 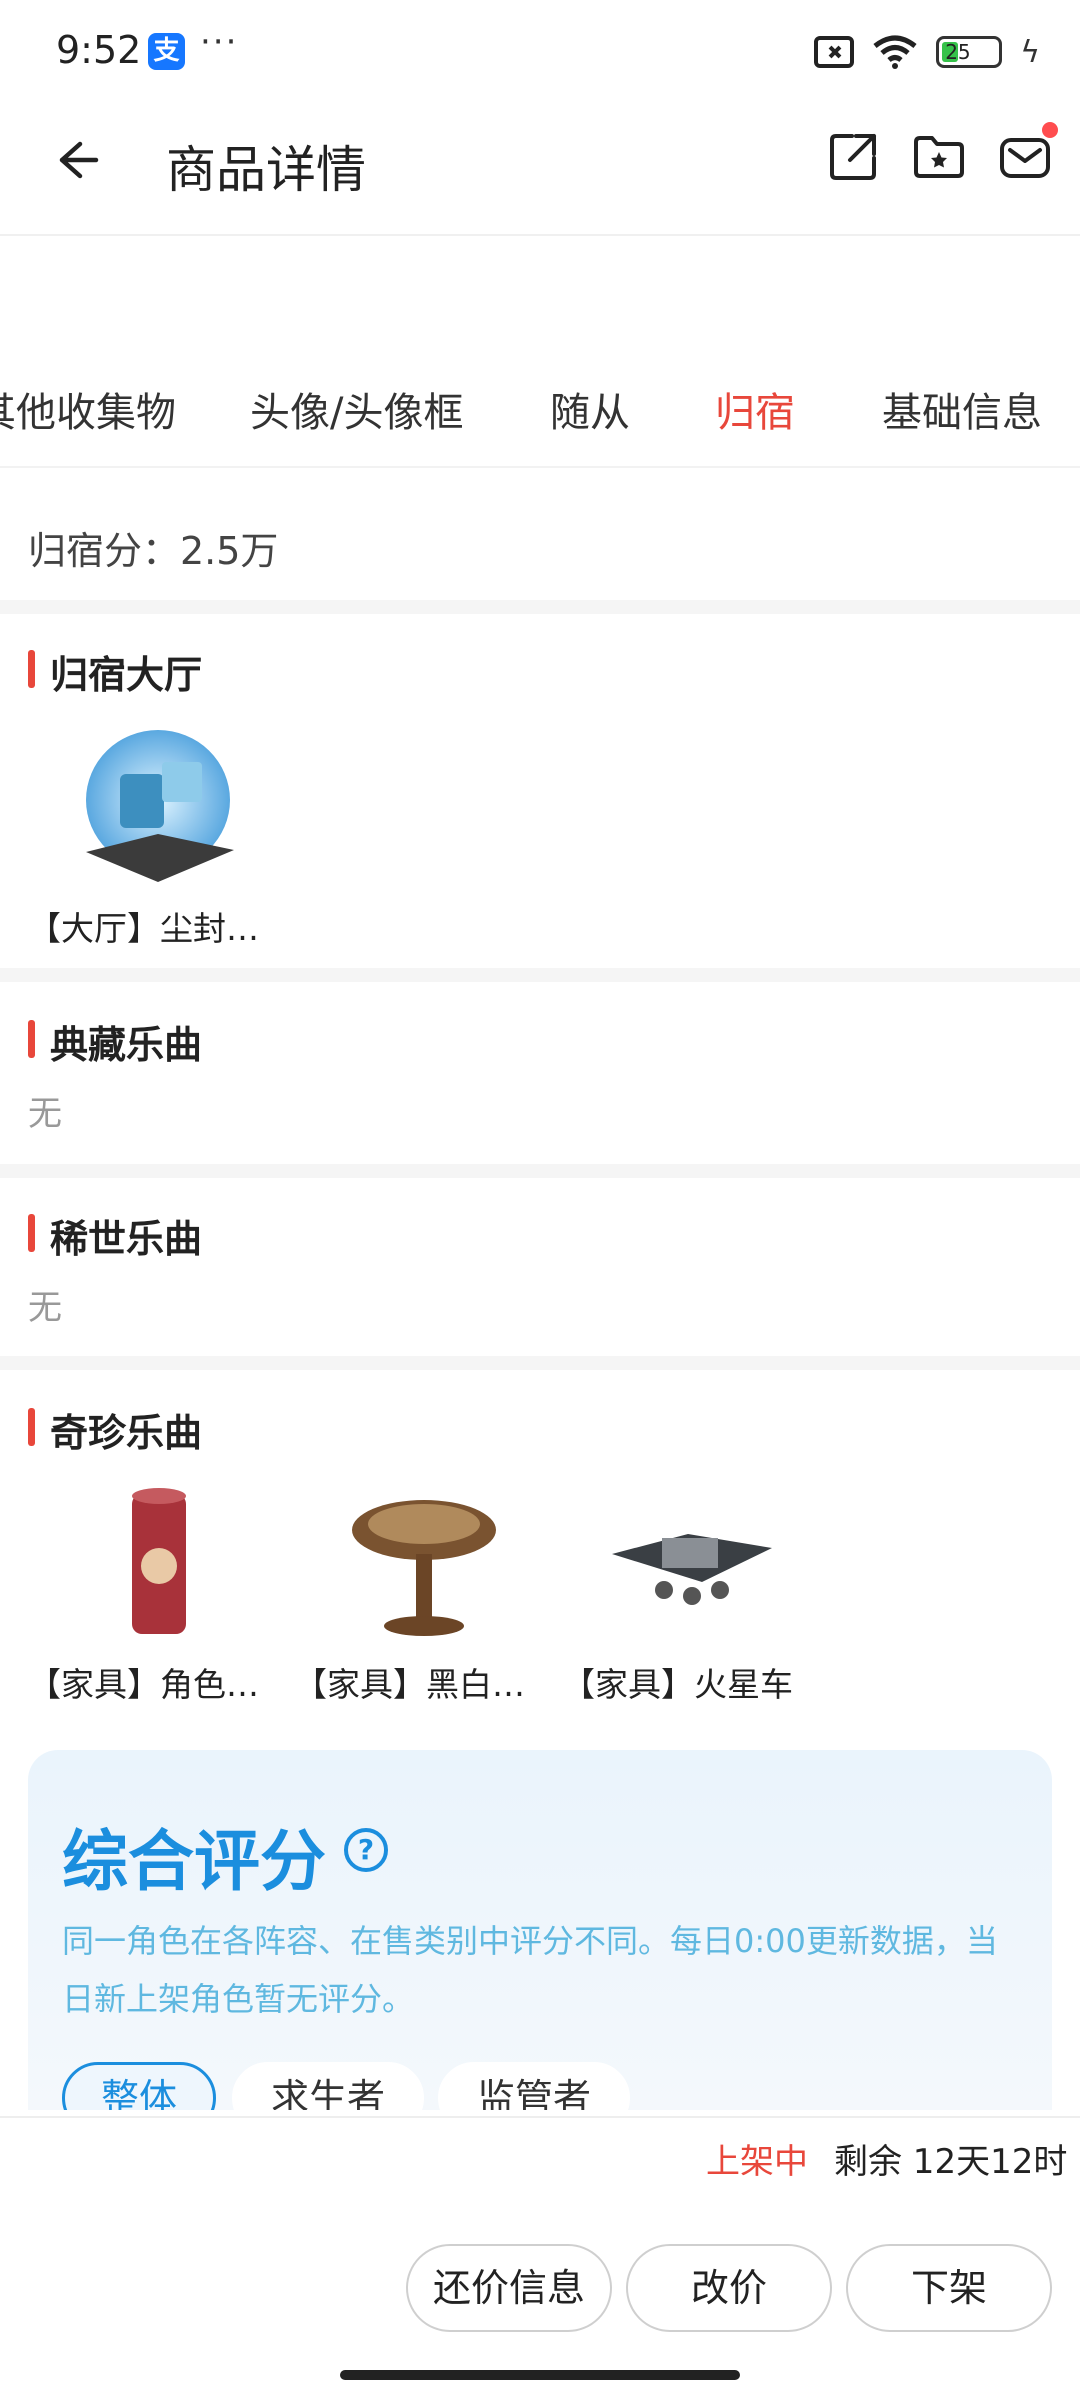 What do you see at coordinates (853, 157) in the screenshot?
I see `share-icon` at bounding box center [853, 157].